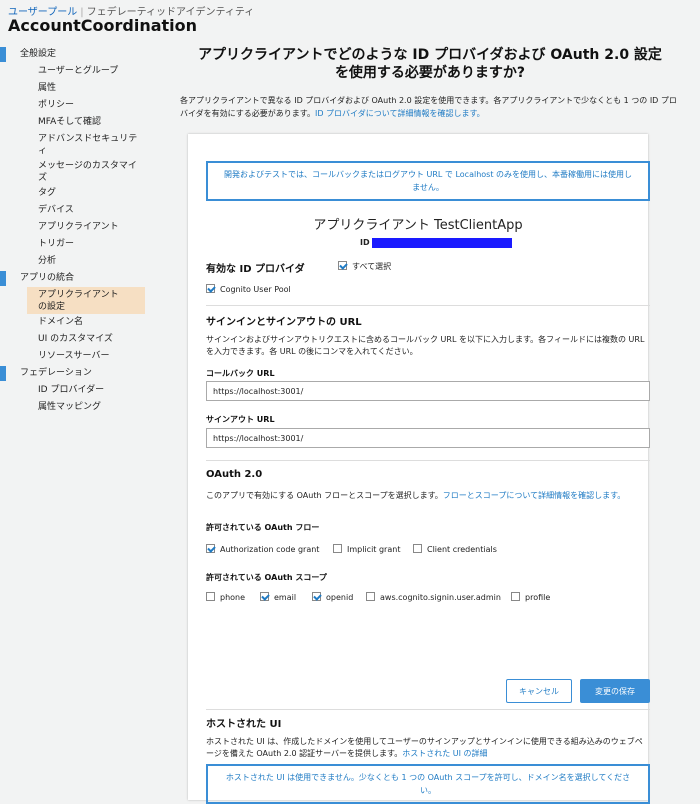 This screenshot has width=700, height=804. Describe the element at coordinates (80, 210) in the screenshot. I see `sidebar-item-devices: デバイス` at that location.